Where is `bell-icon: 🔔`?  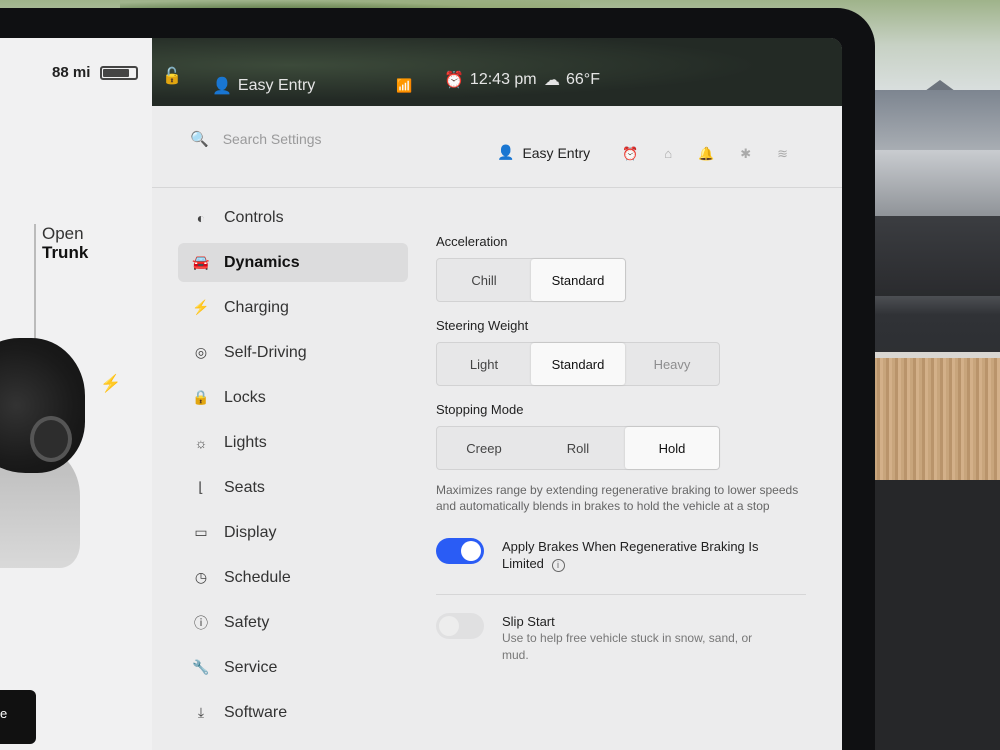 bell-icon: 🔔 is located at coordinates (706, 154).